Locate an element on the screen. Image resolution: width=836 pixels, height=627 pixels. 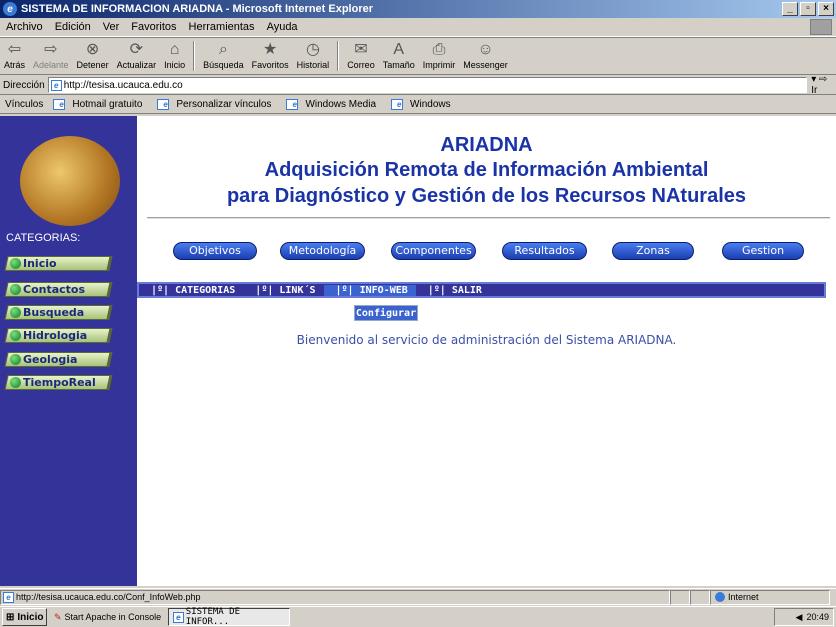
task-apache: ✎ Start Apache in Console is located at coordinates (107, 617).